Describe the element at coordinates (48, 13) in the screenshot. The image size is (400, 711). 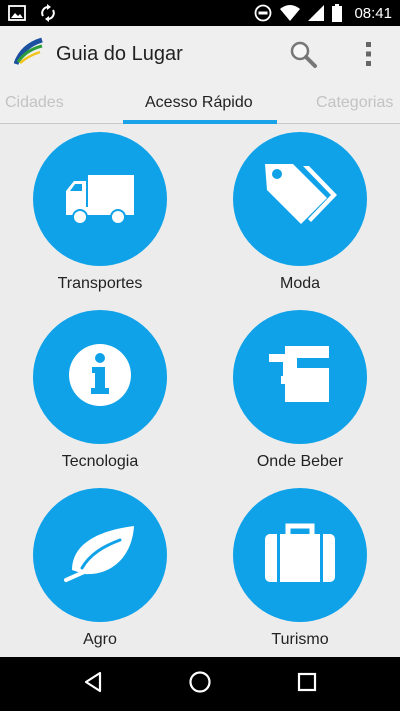
I see `sync-icon` at that location.